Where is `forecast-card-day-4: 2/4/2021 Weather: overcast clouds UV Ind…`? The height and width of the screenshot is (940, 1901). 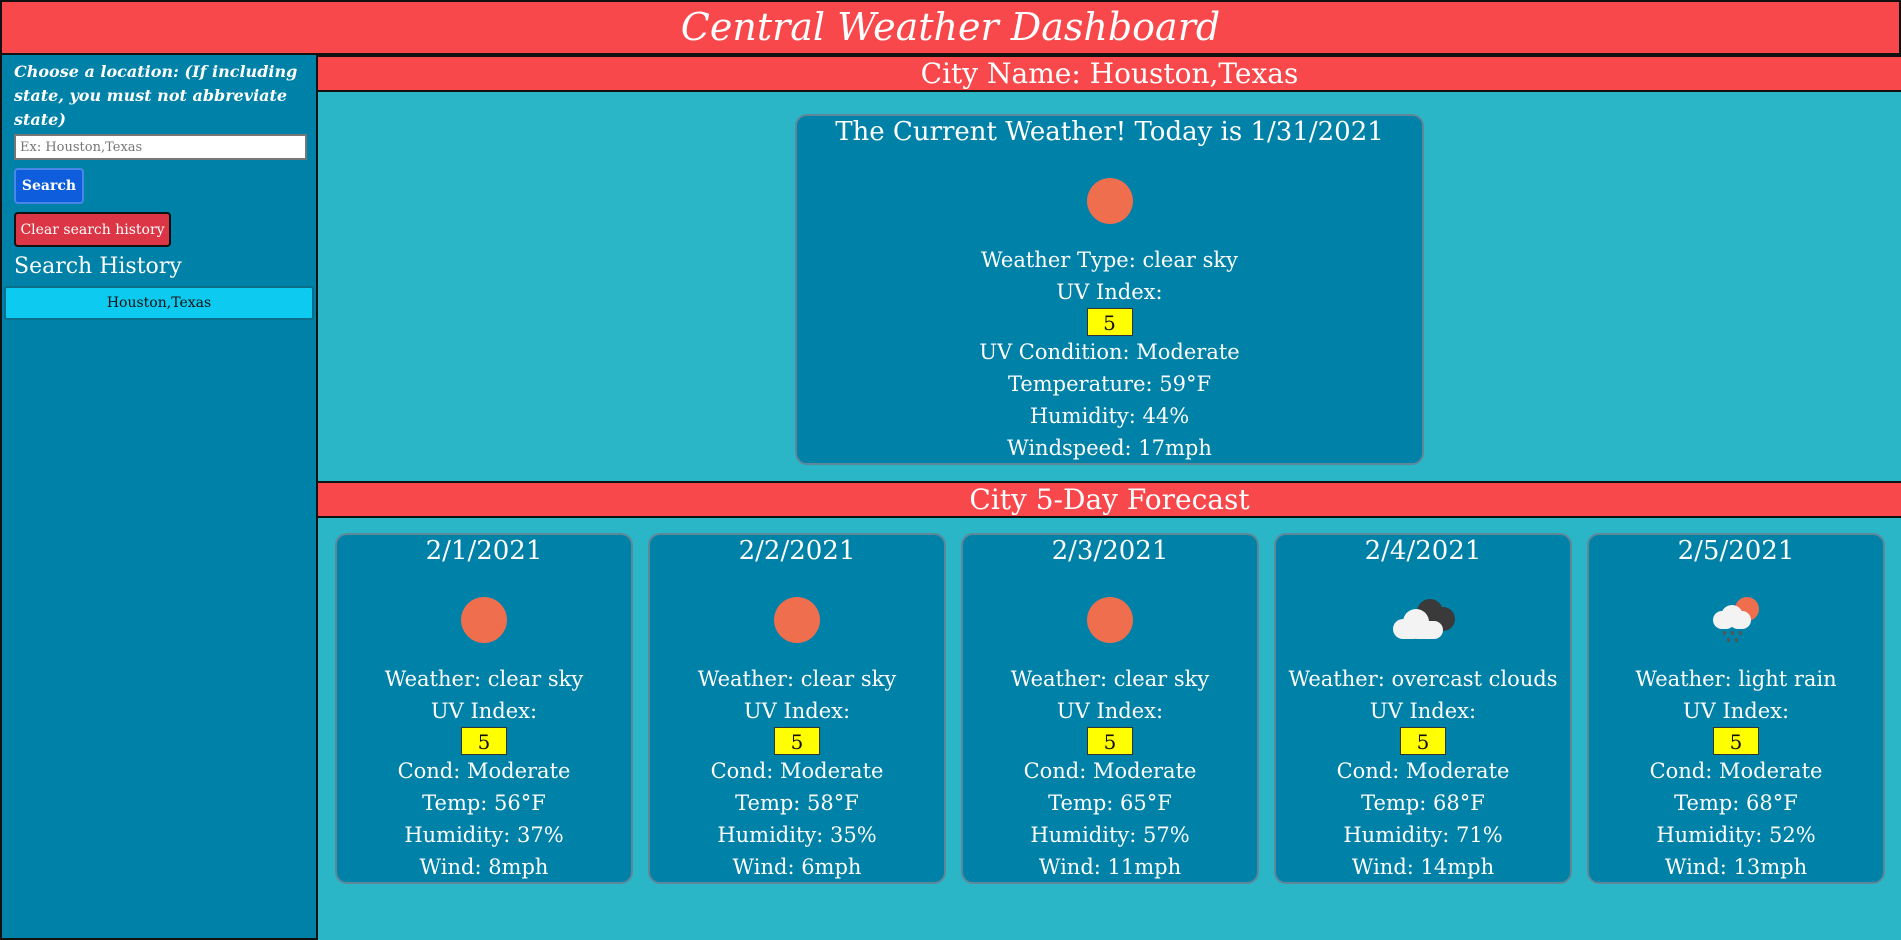
forecast-card-day-4: 2/4/2021 Weather: overcast clouds UV Ind… is located at coordinates (1423, 708).